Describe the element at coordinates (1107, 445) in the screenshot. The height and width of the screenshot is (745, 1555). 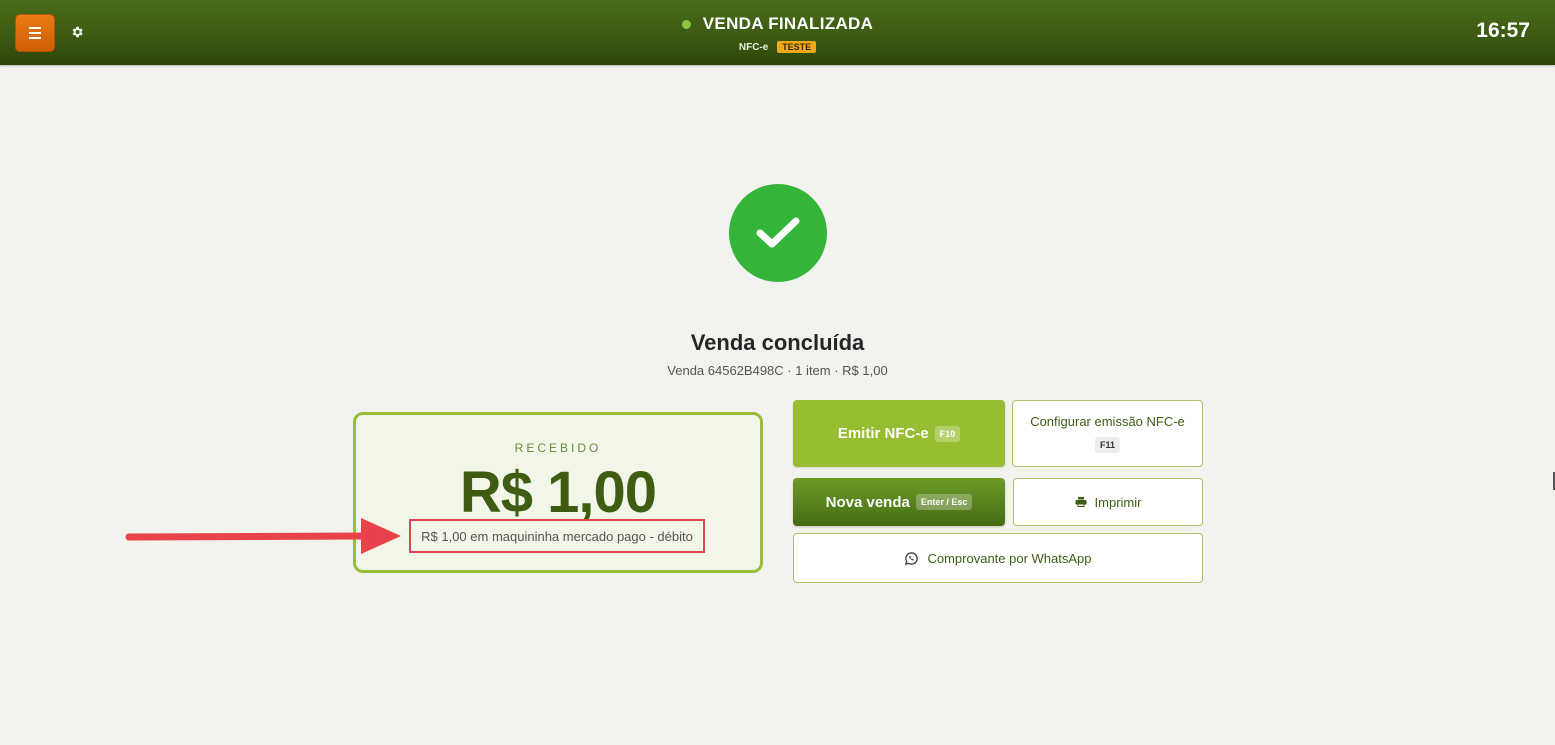
I see `configure-shortcut-badge: F11` at that location.